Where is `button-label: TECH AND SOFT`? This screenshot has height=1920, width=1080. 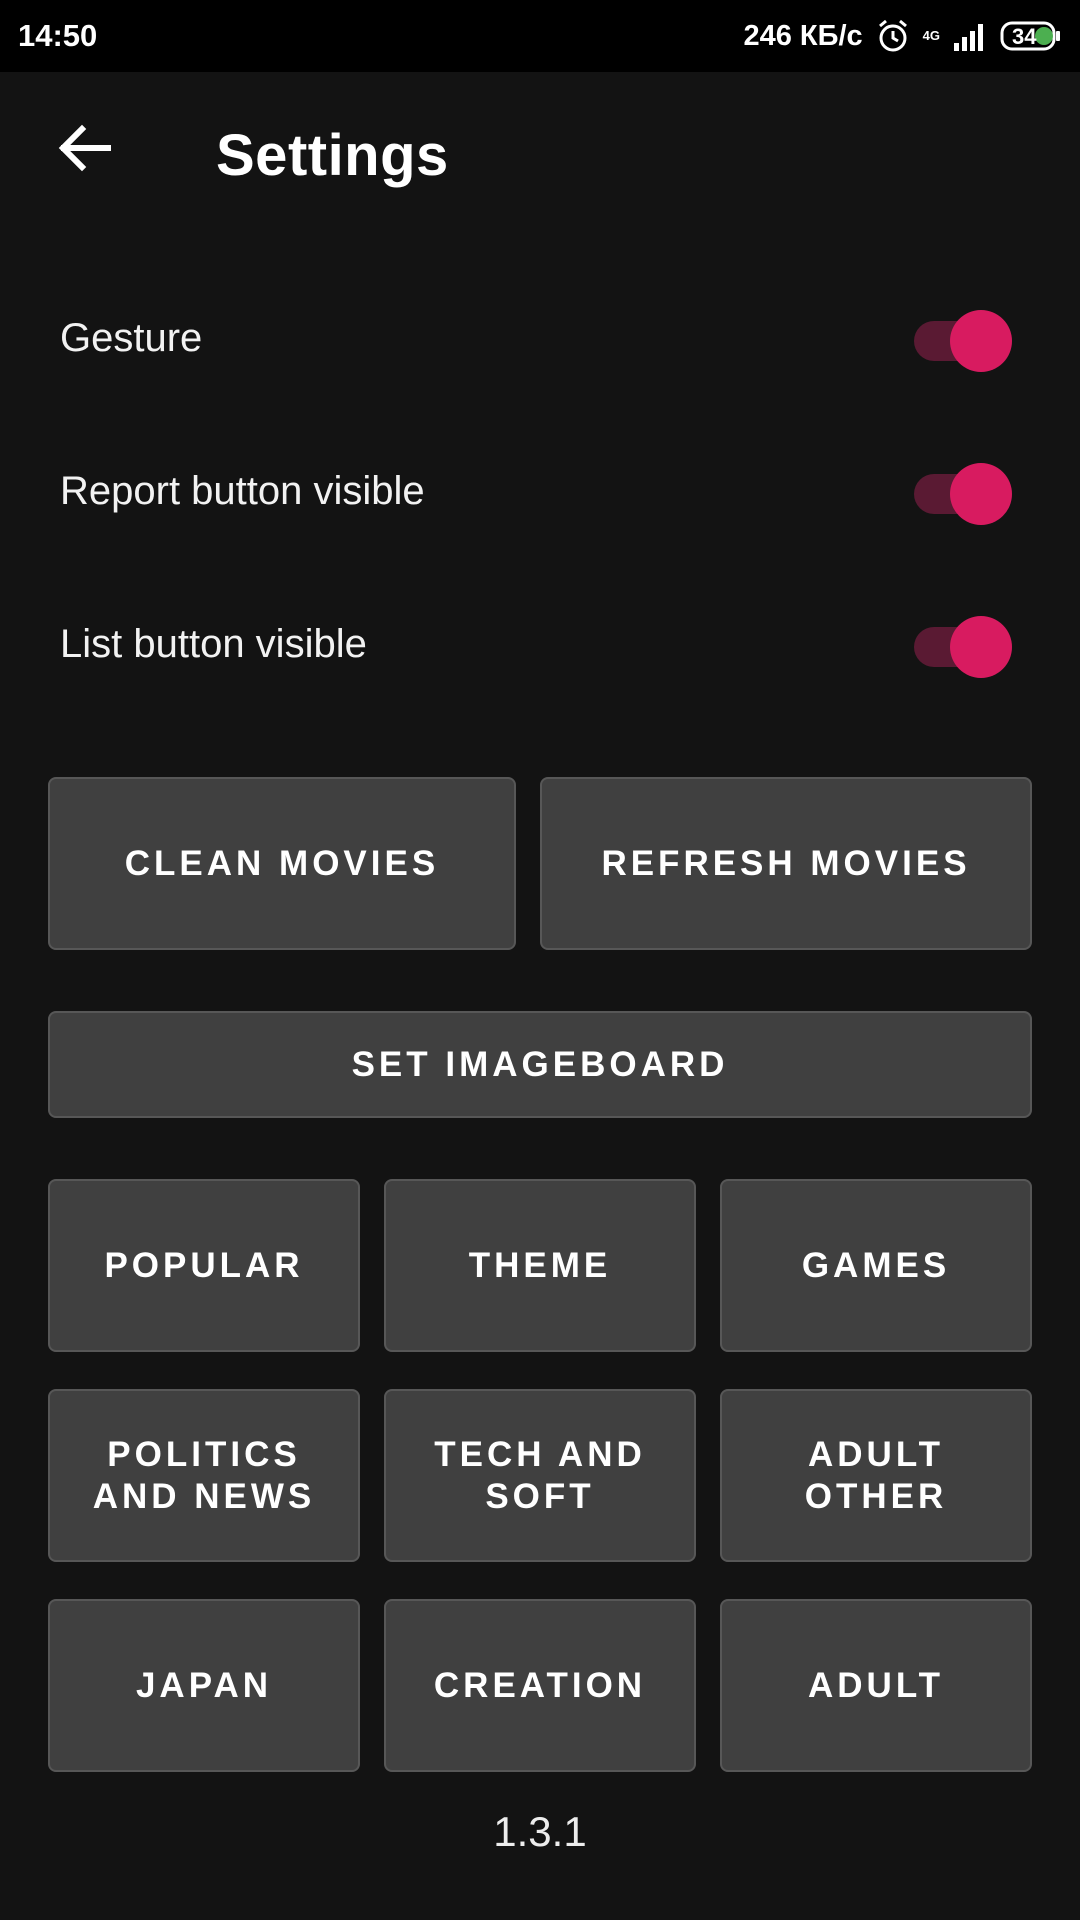 button-label: TECH AND SOFT is located at coordinates (540, 1475).